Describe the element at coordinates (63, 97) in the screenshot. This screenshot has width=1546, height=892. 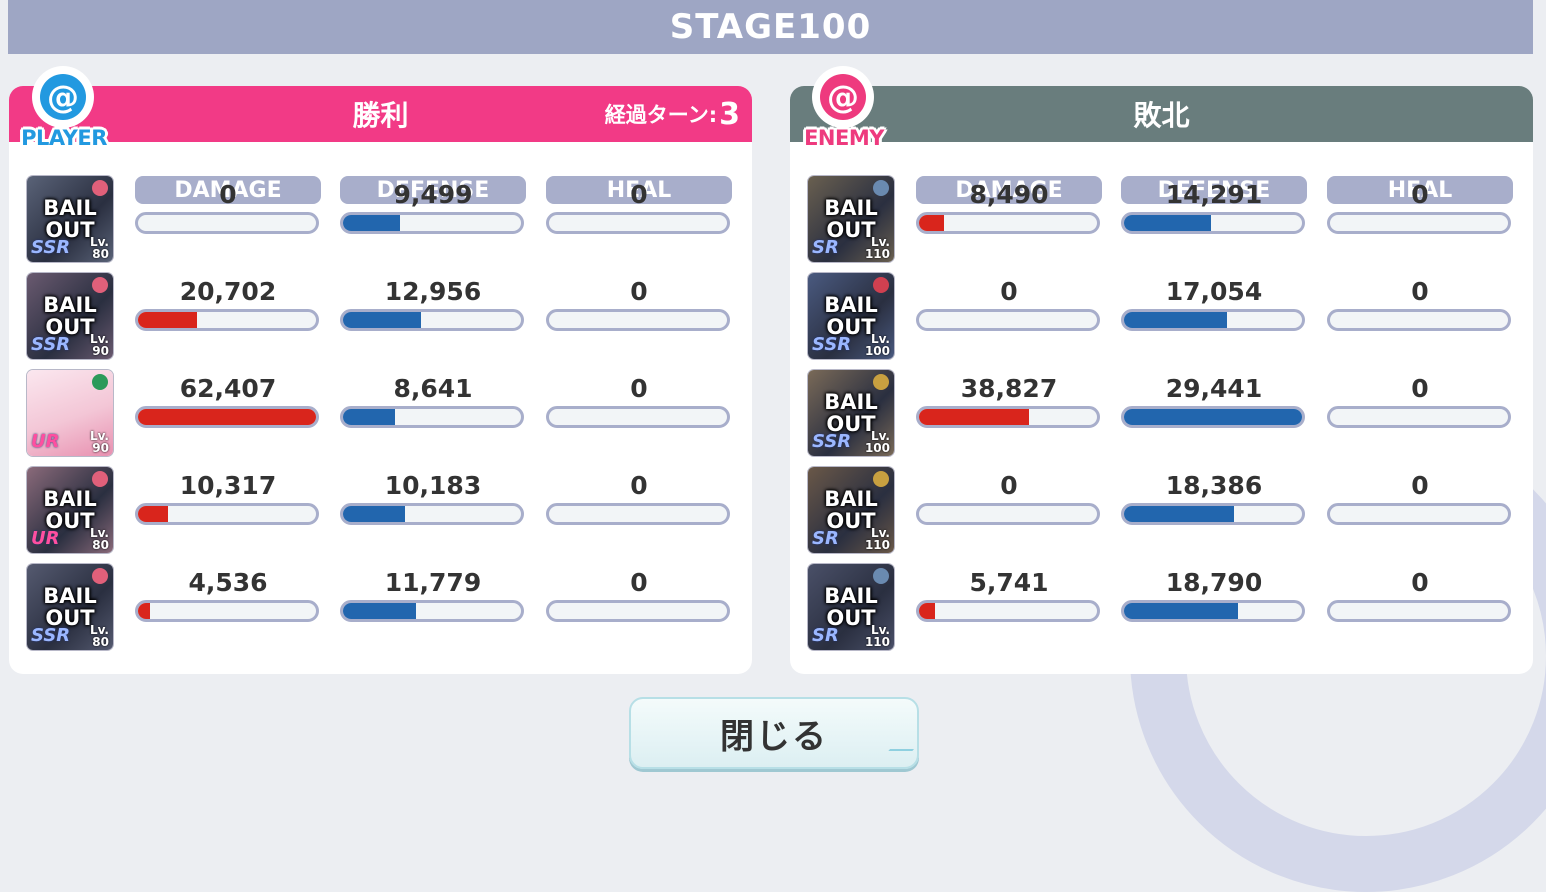
I see `wing-emblem-icon: @` at that location.